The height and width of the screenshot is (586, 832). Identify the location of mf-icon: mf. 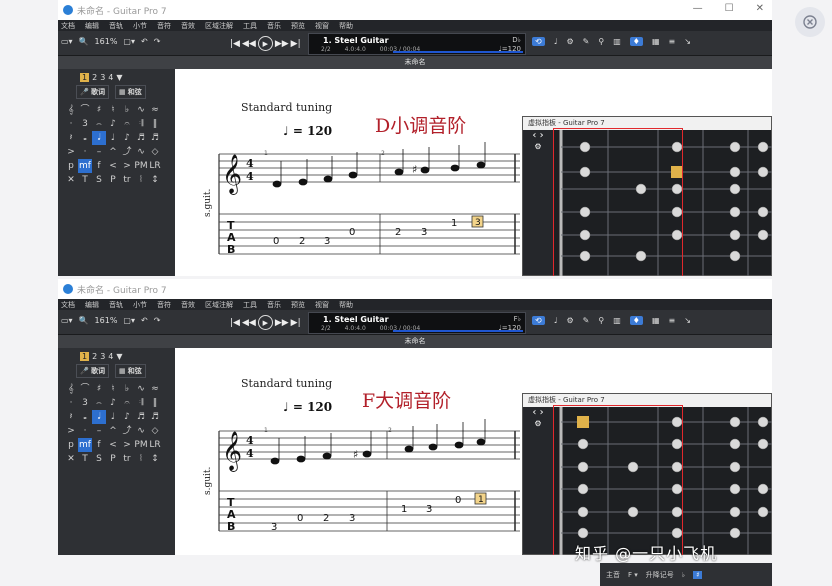
(85, 166).